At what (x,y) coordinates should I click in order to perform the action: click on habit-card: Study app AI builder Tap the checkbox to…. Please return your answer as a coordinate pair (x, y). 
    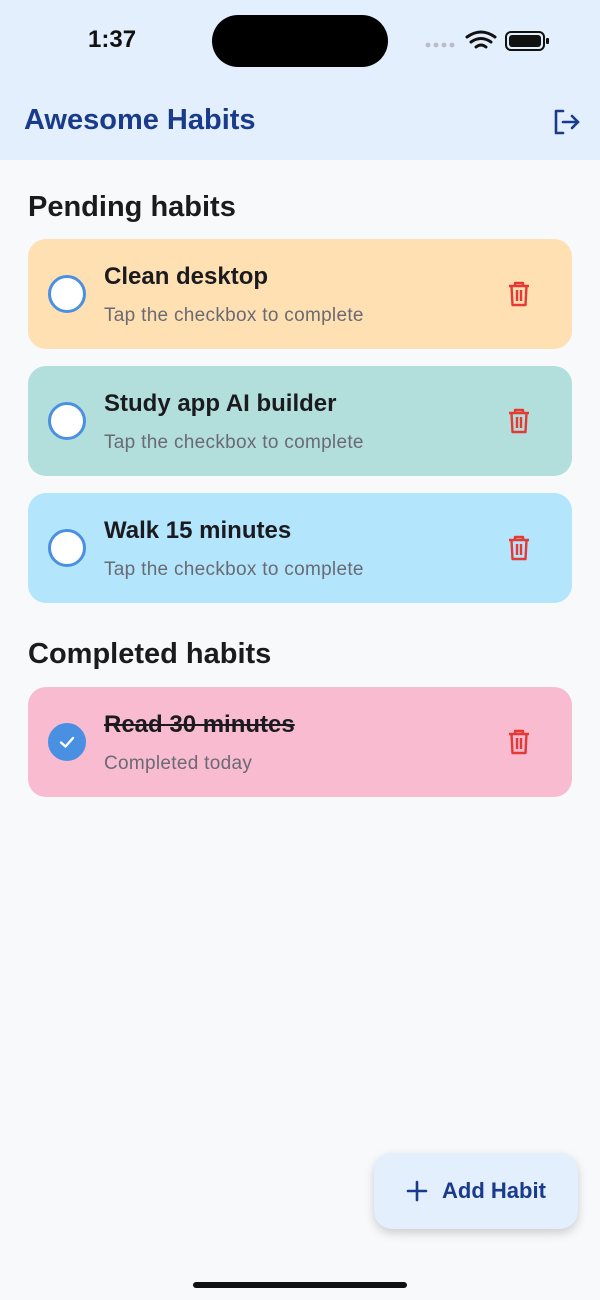
    Looking at the image, I should click on (300, 421).